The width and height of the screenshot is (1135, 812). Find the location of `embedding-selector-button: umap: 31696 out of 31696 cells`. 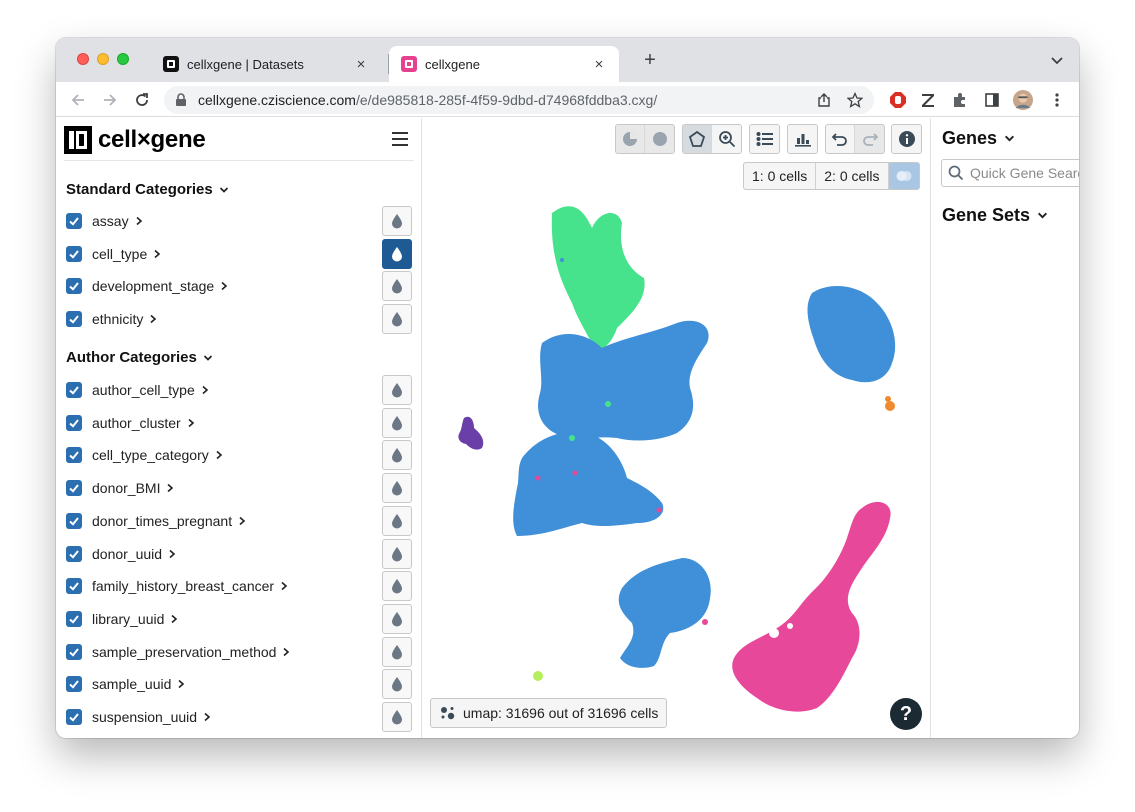

embedding-selector-button: umap: 31696 out of 31696 cells is located at coordinates (549, 713).